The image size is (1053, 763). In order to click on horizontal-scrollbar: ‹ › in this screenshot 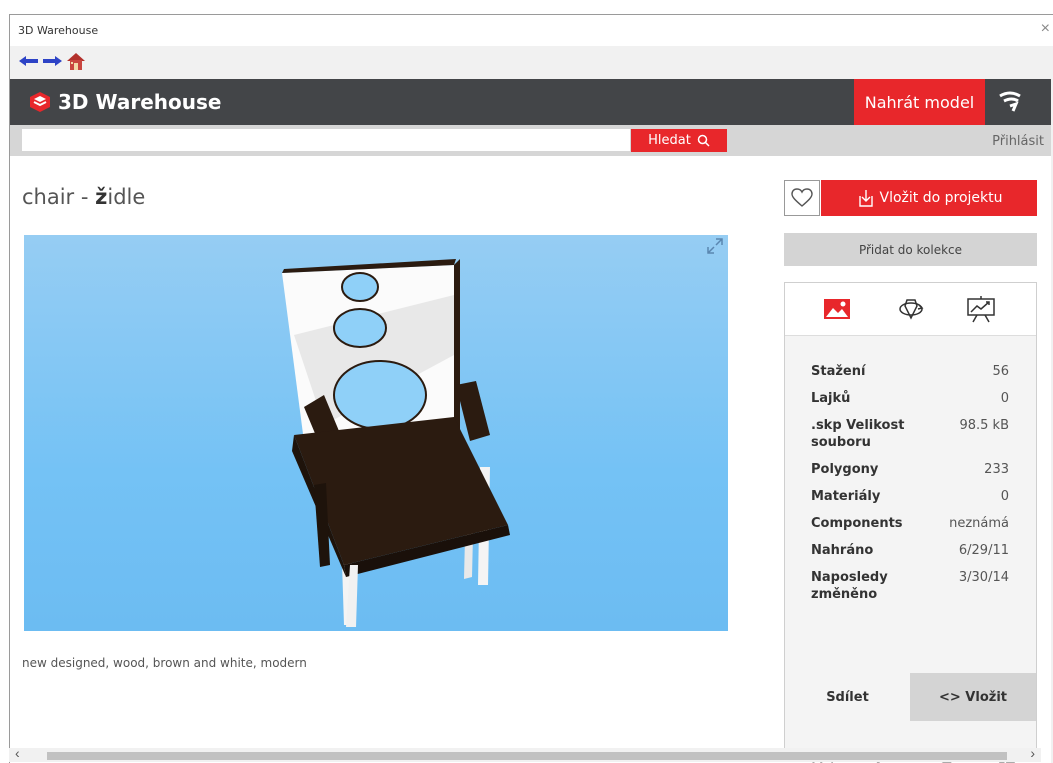, I will do `click(525, 753)`.